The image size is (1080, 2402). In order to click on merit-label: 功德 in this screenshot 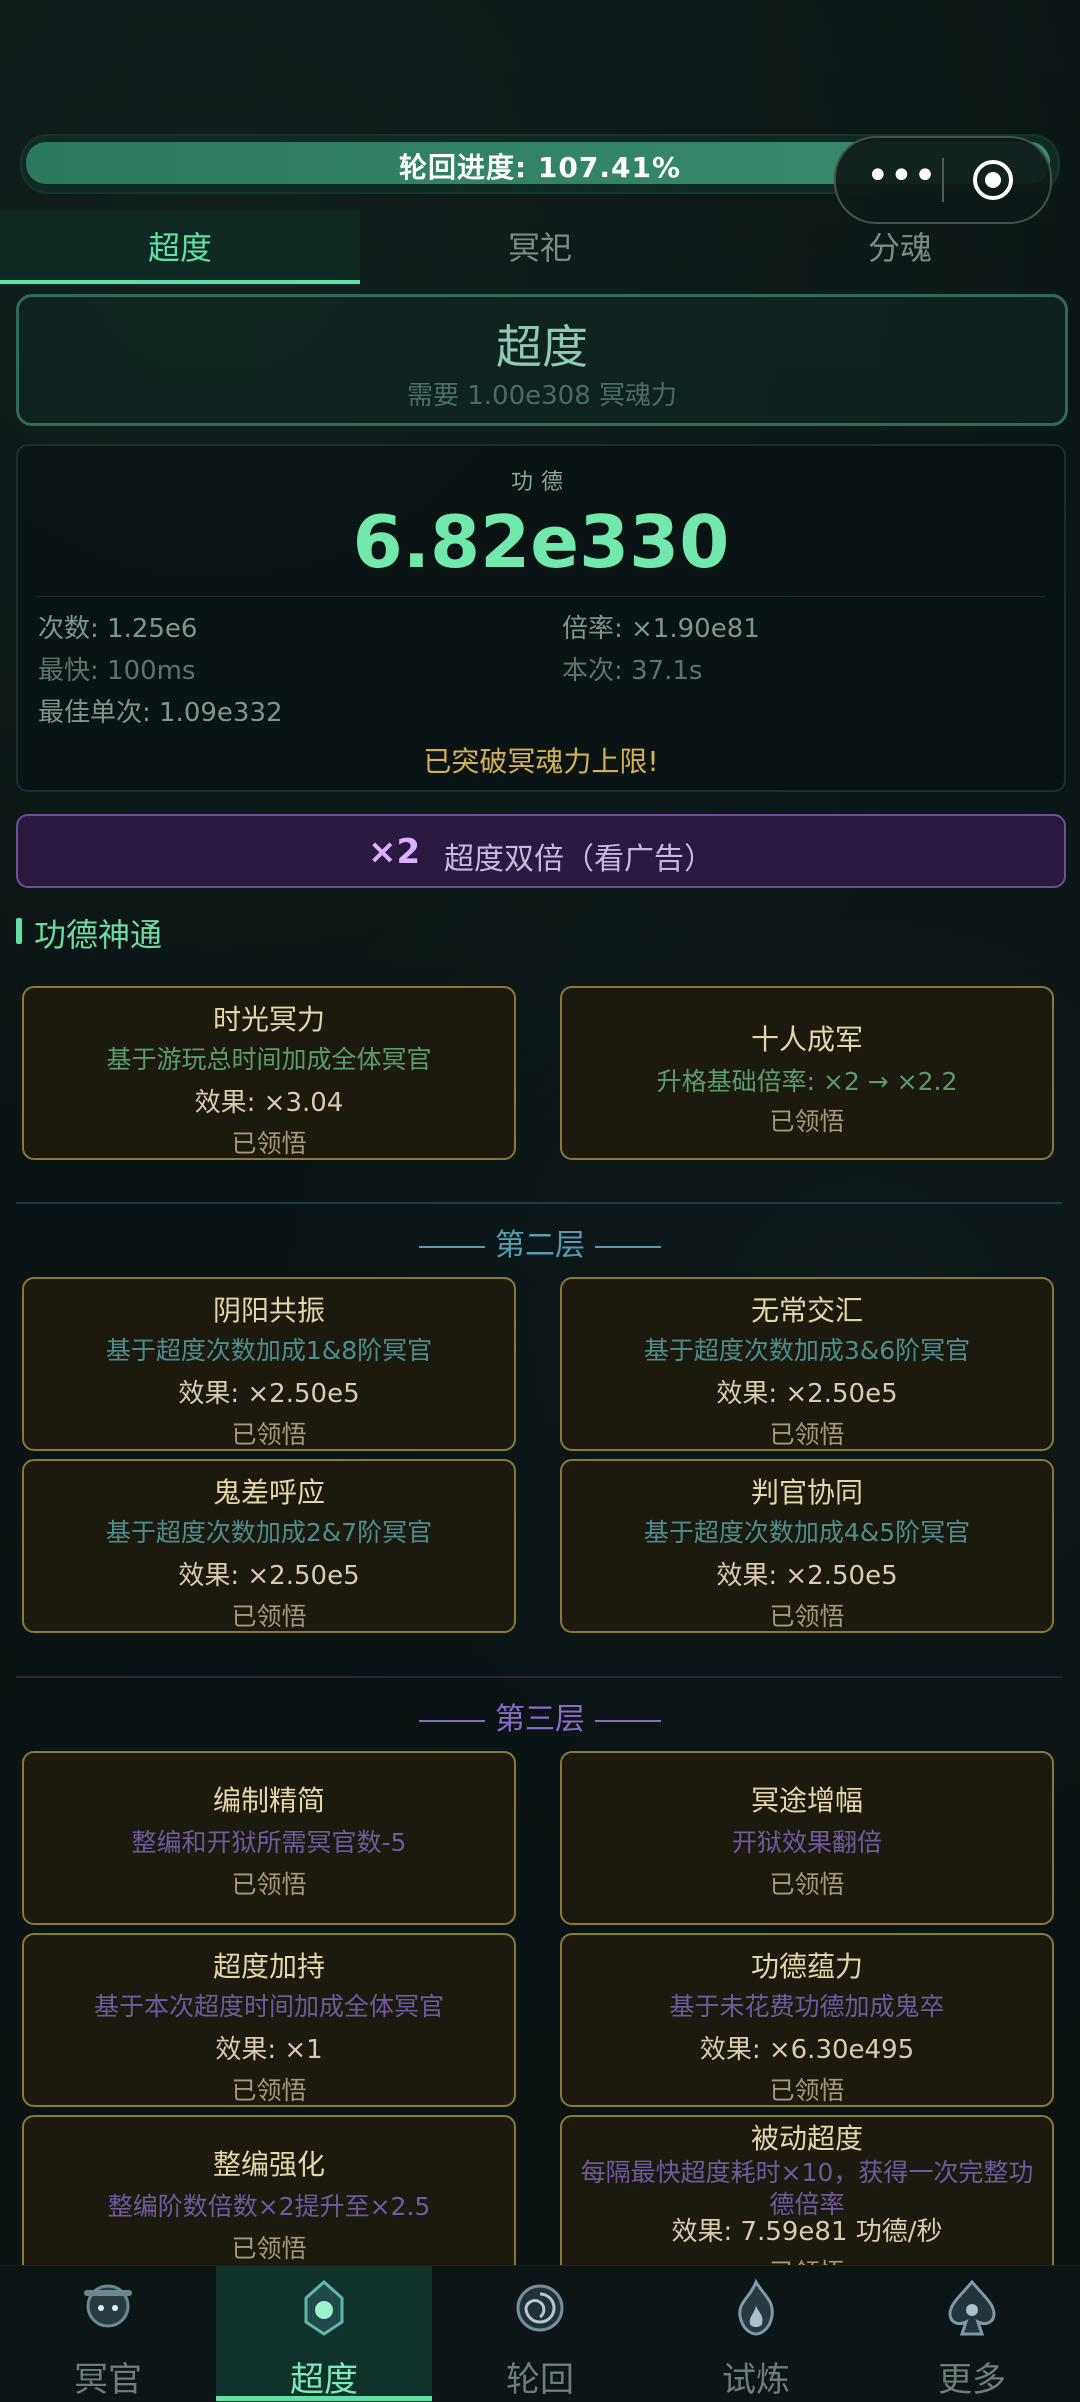, I will do `click(540, 482)`.